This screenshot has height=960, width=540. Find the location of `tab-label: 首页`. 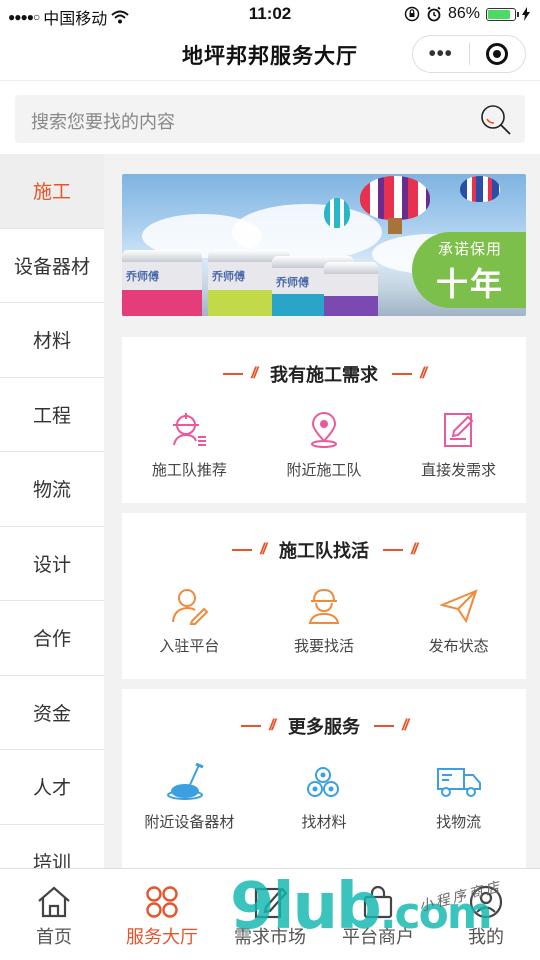

tab-label: 首页 is located at coordinates (54, 937).